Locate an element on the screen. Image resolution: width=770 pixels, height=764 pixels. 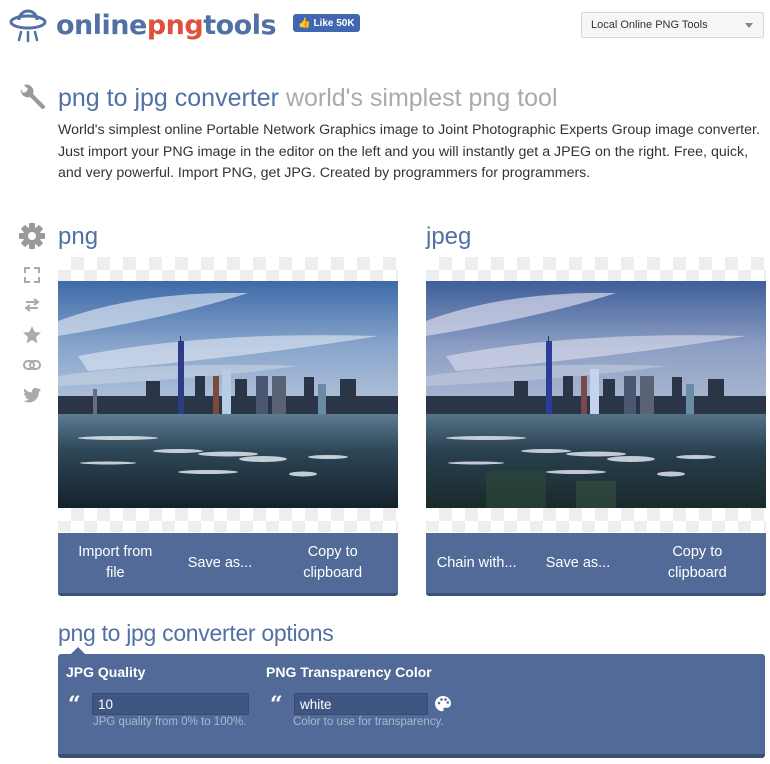
jpg-quality-input is located at coordinates (170, 704).